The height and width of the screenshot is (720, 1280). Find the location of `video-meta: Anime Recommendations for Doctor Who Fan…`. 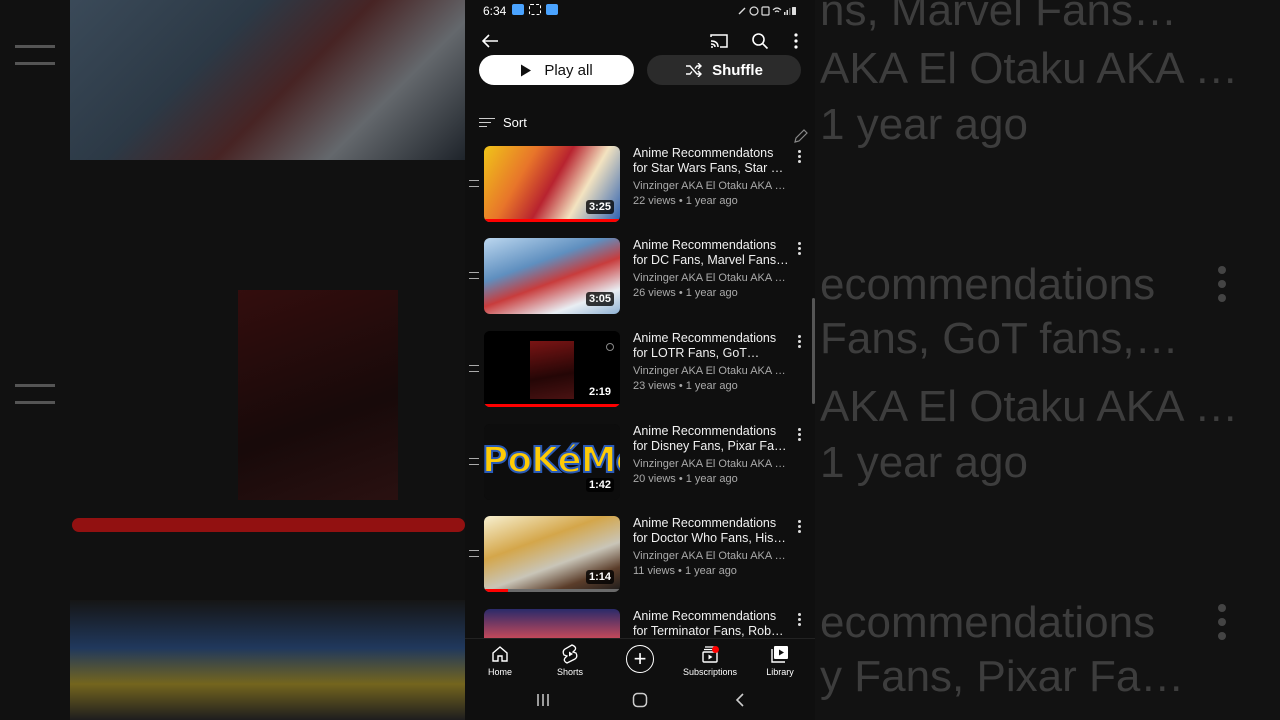

video-meta: Anime Recommendations for Doctor Who Fan… is located at coordinates (711, 547).